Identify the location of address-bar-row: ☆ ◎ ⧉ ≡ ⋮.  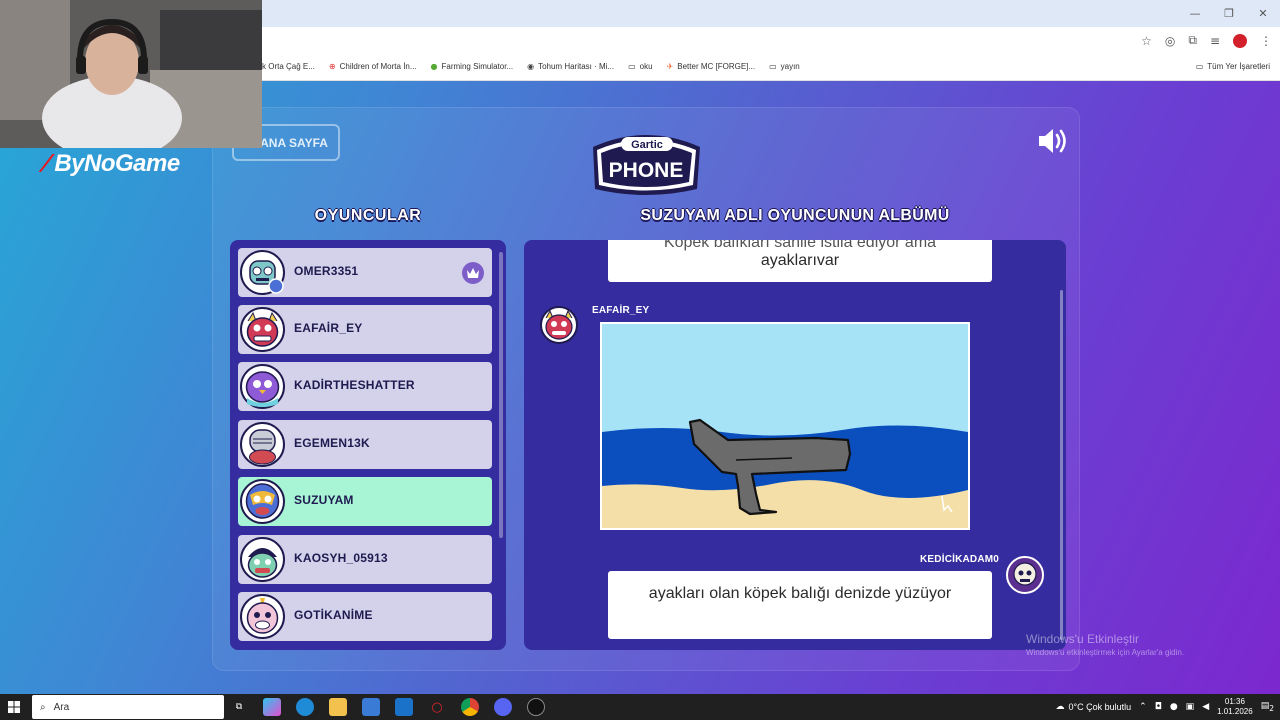
(771, 42).